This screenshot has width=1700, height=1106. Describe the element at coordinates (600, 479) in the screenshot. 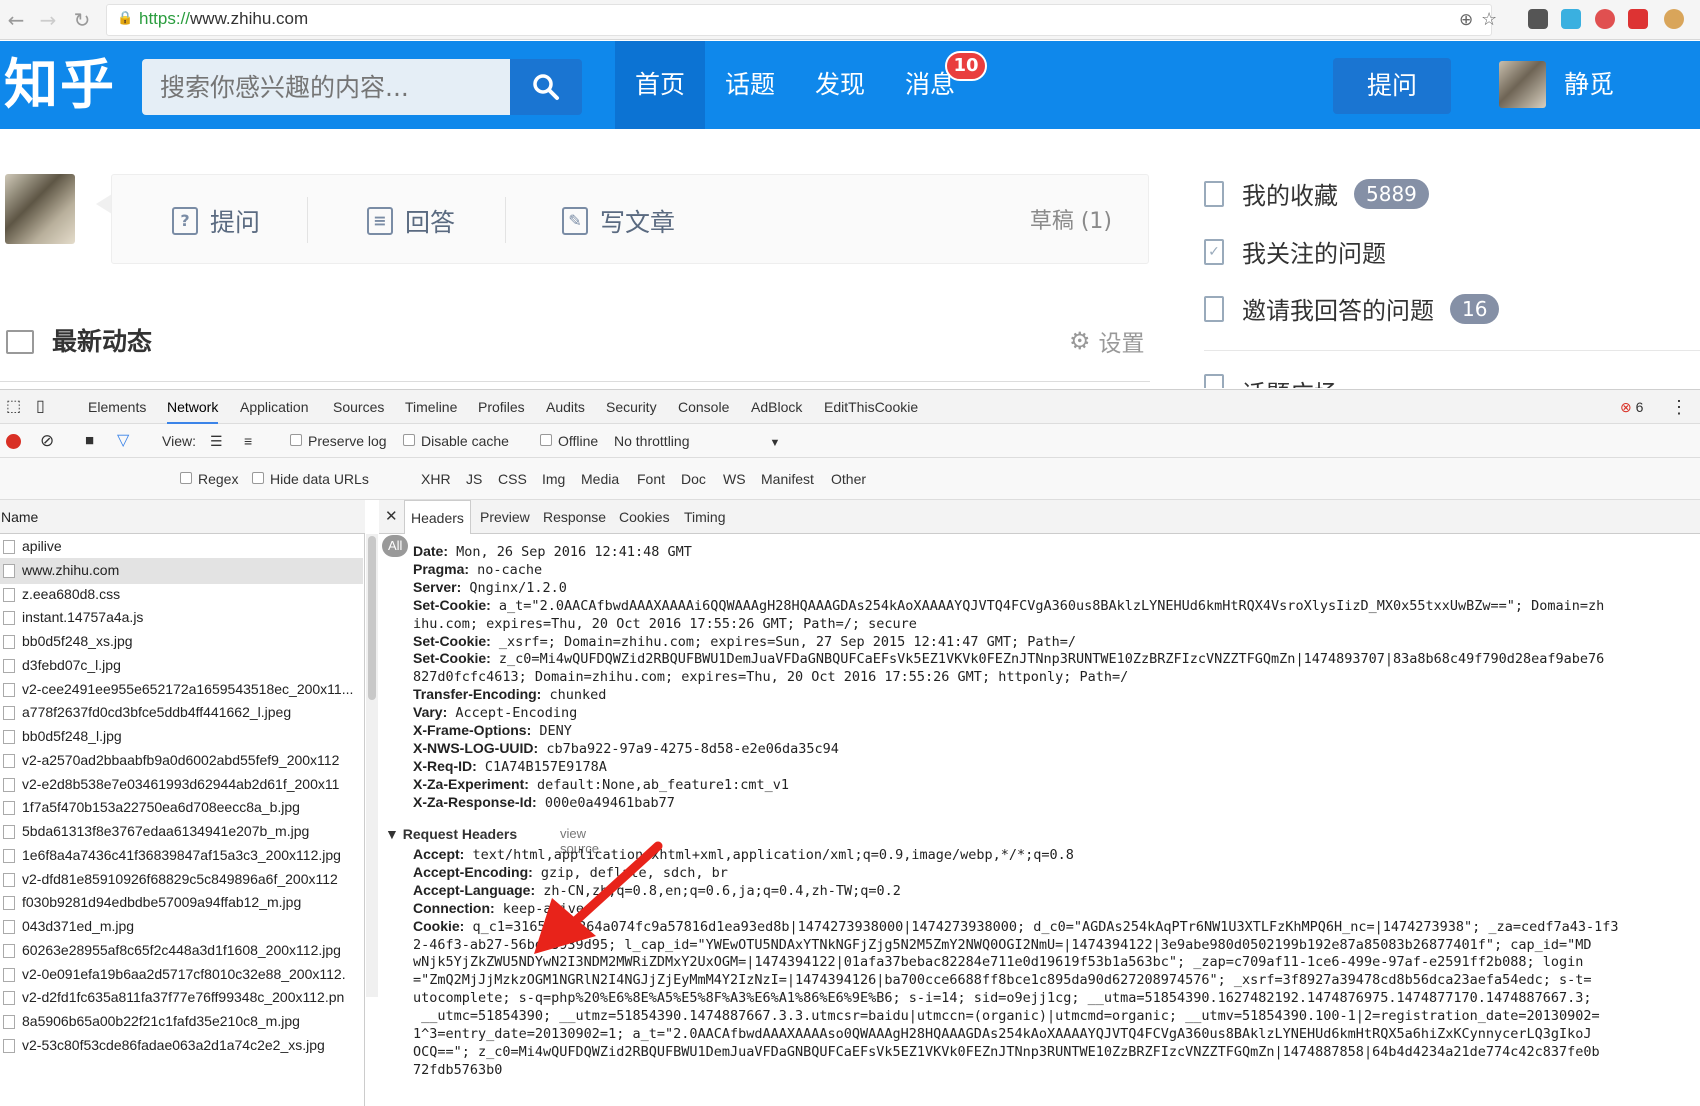

I see `type-filter-media: Media` at that location.